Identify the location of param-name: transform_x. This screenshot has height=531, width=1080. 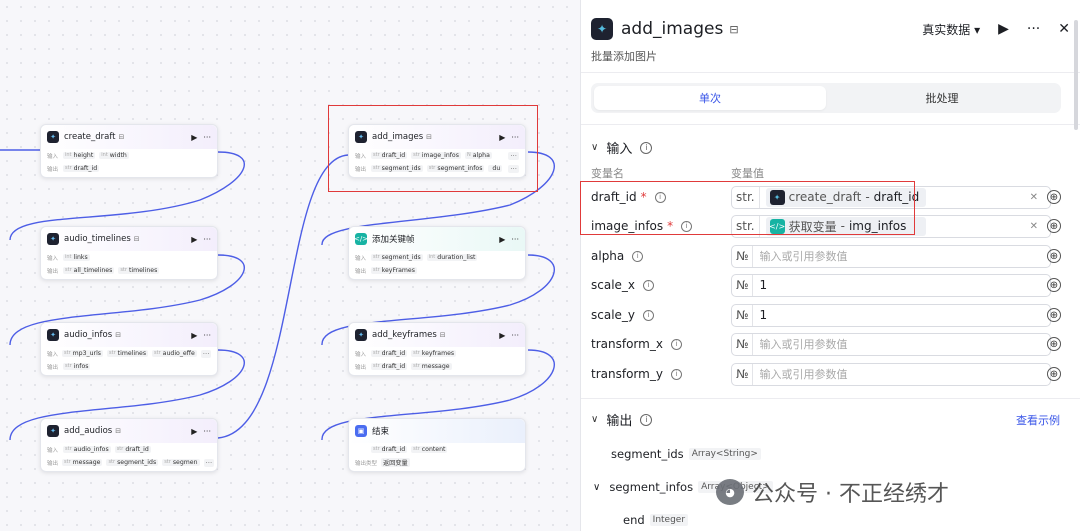
(627, 344).